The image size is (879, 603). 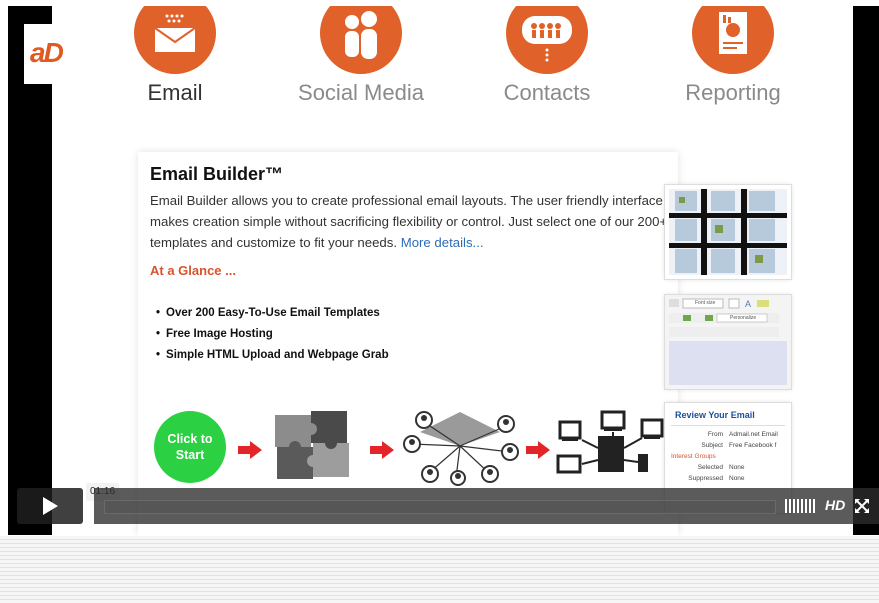 I want to click on contacts-icon, so click(x=547, y=40).